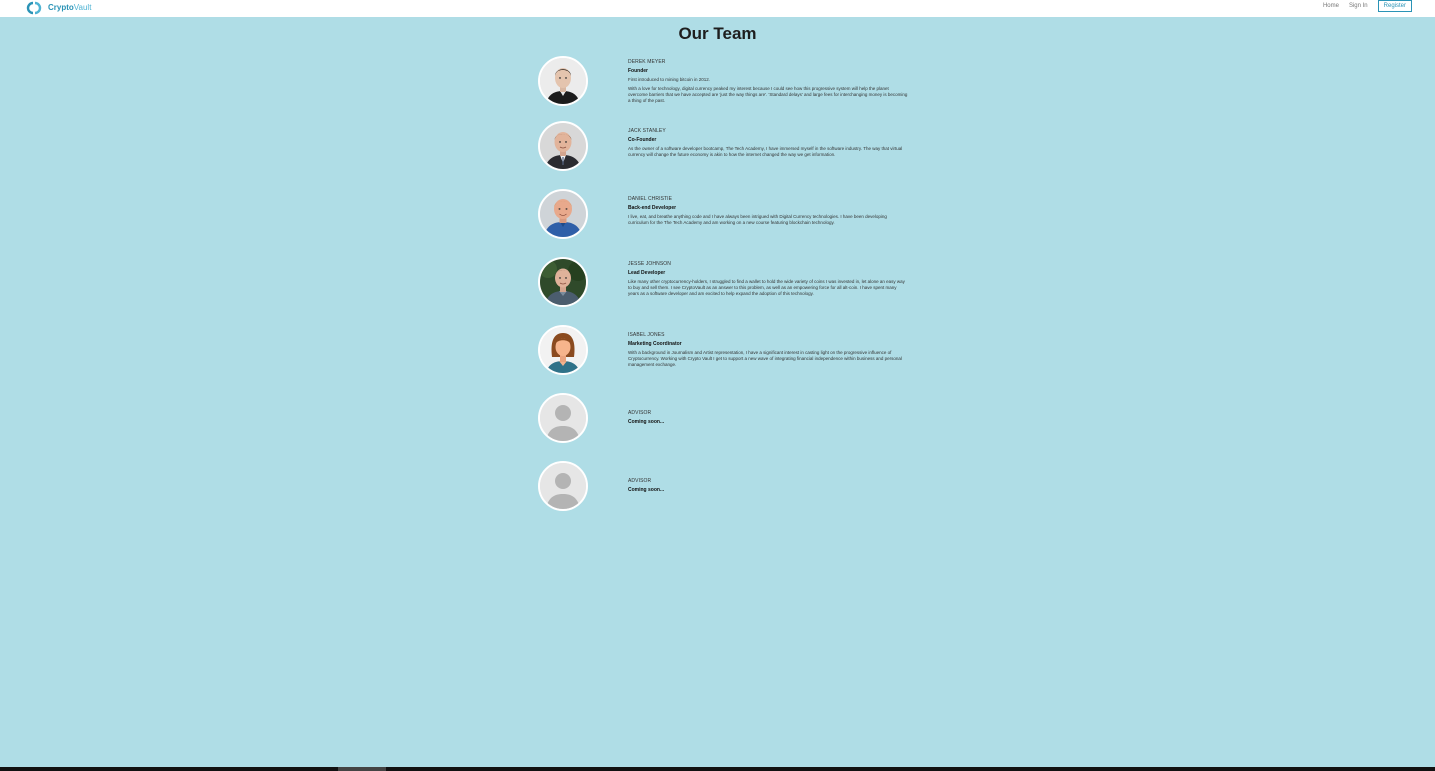  What do you see at coordinates (717, 769) in the screenshot?
I see `bottom-edge-bar` at bounding box center [717, 769].